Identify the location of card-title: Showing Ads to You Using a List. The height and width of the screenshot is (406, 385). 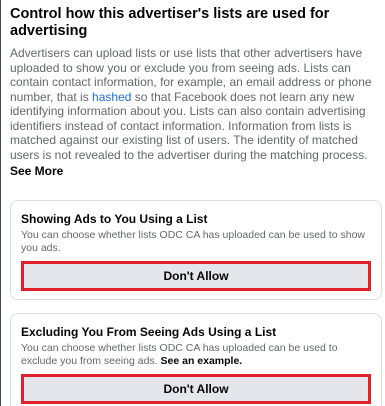
(114, 219).